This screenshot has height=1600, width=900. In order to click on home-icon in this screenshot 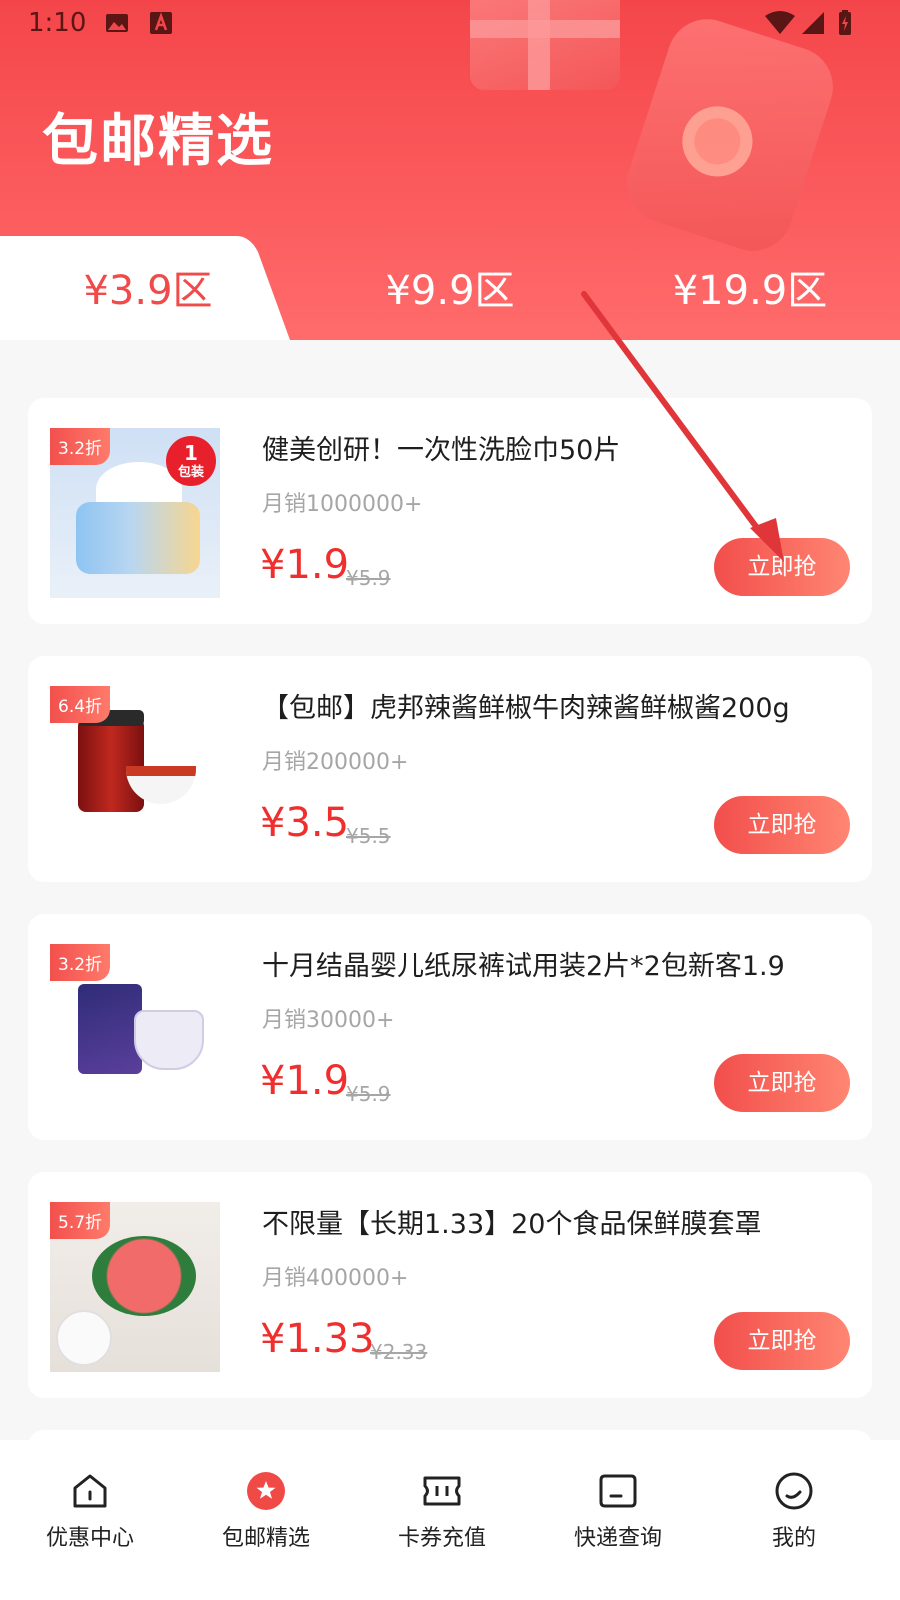, I will do `click(90, 1491)`.